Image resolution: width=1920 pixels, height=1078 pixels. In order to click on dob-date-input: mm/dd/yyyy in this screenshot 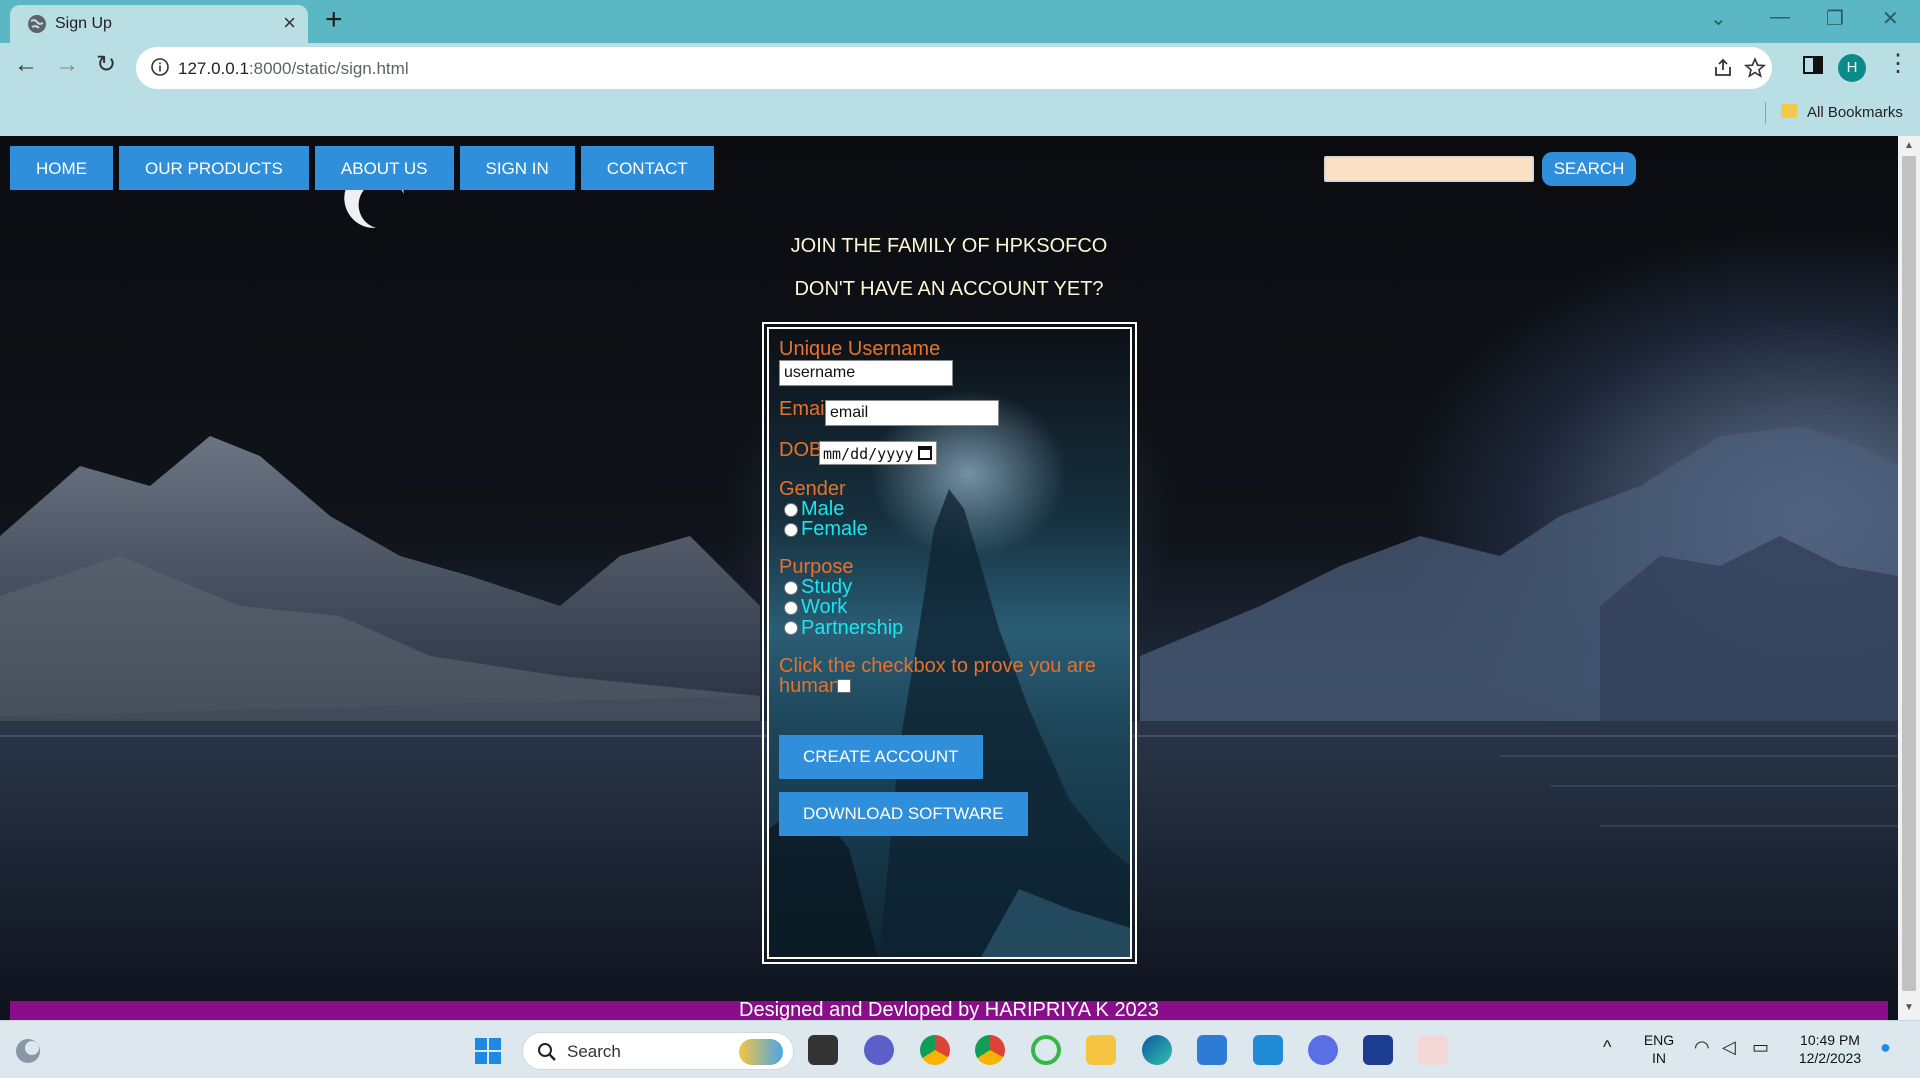, I will do `click(878, 453)`.